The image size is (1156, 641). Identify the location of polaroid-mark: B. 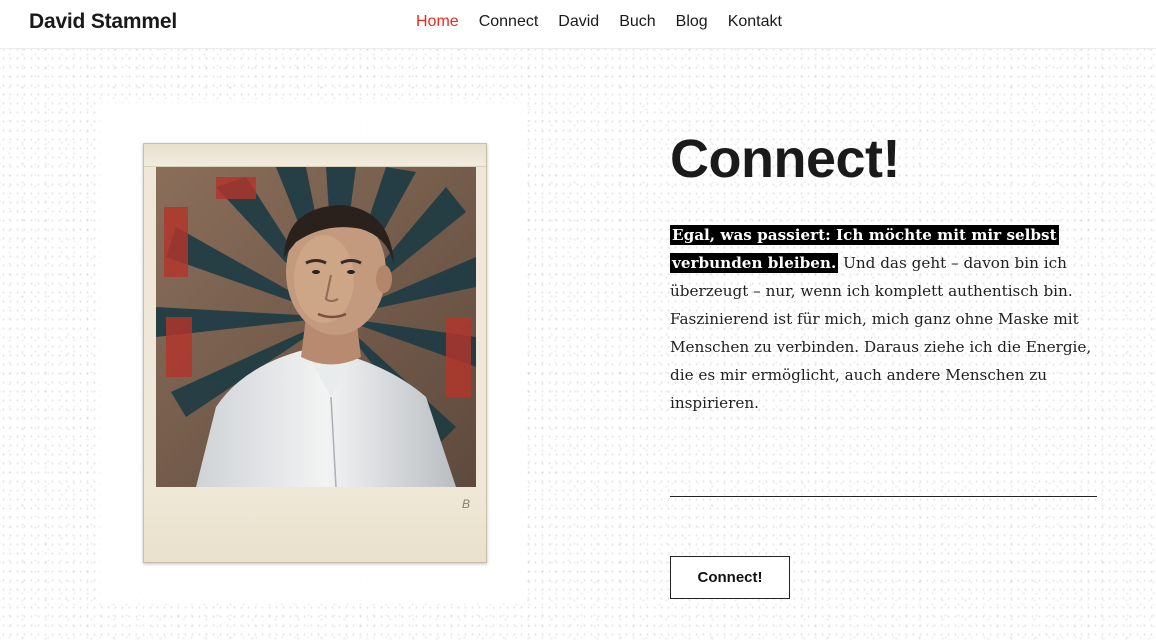
(465, 504).